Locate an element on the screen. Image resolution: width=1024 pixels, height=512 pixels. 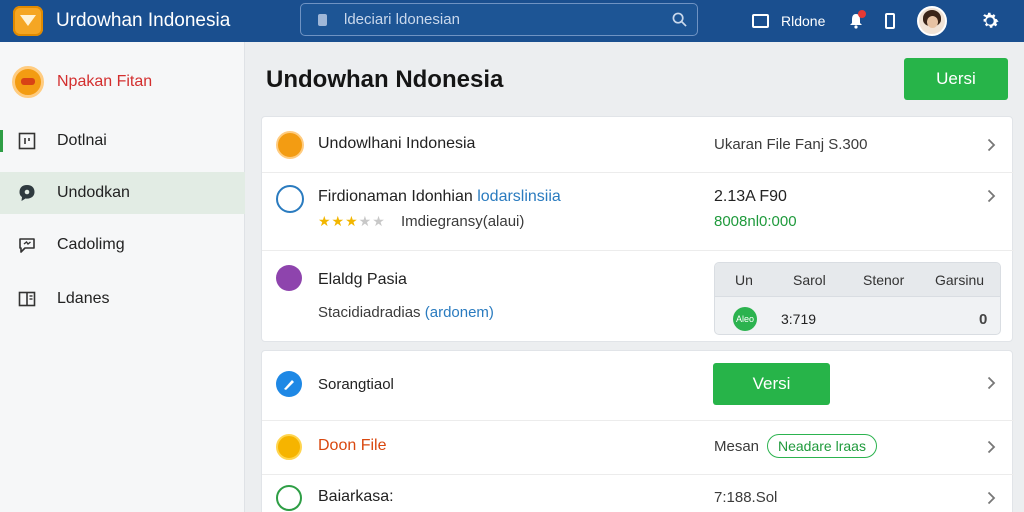
notification-badge is located at coordinates (862, 14).